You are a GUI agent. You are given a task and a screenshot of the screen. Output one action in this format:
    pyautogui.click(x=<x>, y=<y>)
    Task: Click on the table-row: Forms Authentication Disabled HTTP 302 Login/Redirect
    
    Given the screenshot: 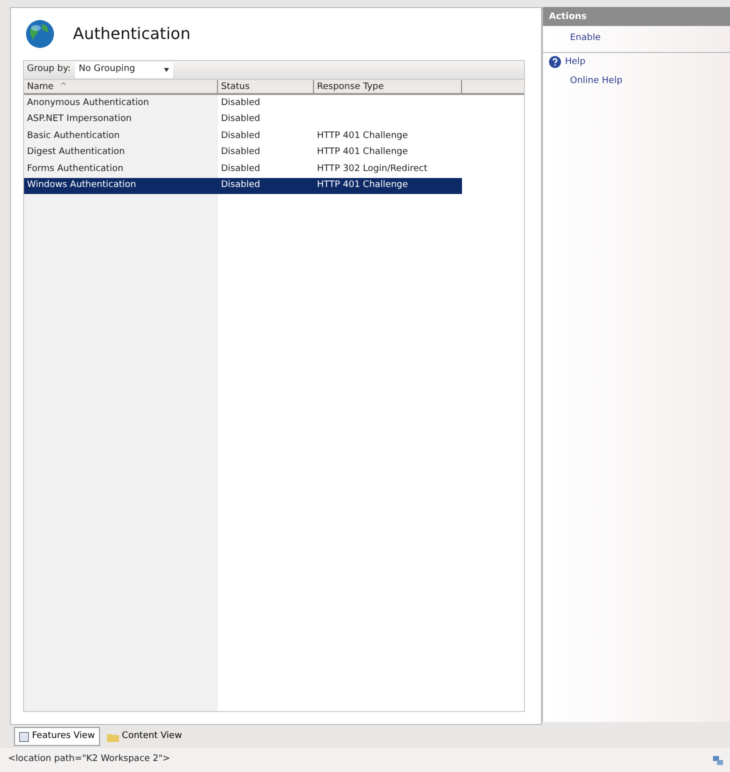 What is the action you would take?
    pyautogui.click(x=274, y=169)
    